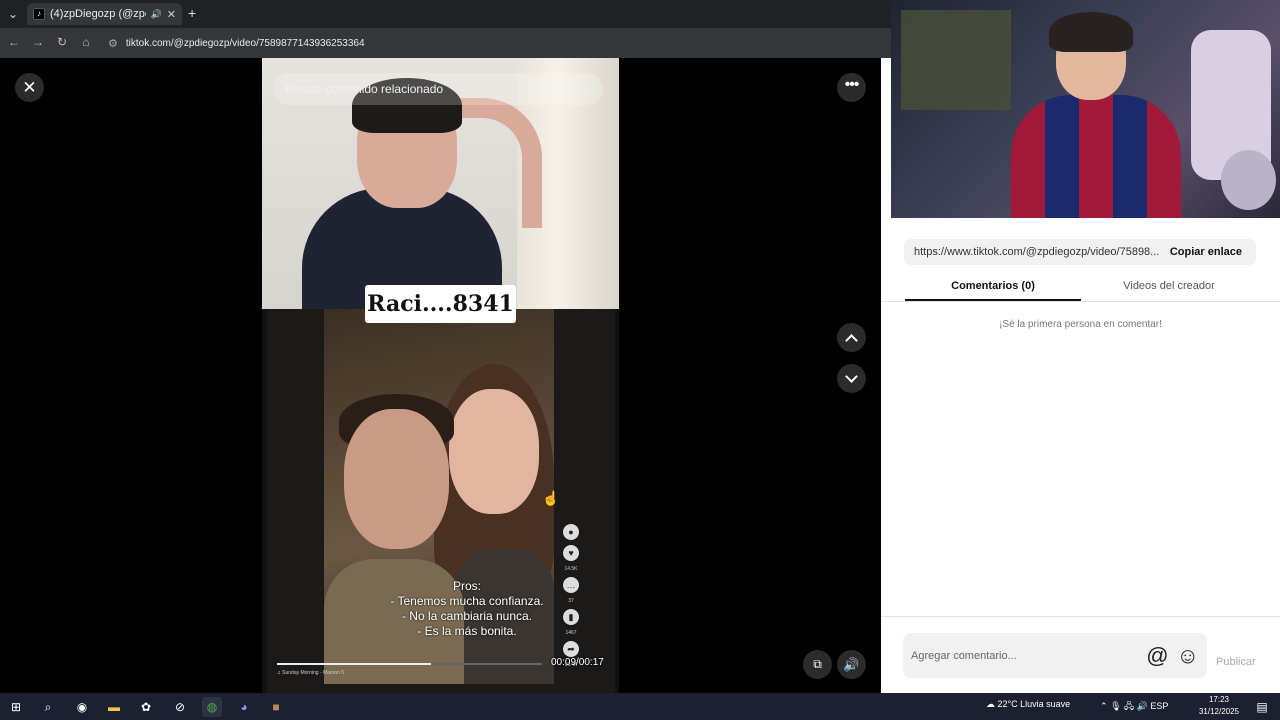  What do you see at coordinates (1115, 706) in the screenshot?
I see `mic-icon: 🎙` at bounding box center [1115, 706].